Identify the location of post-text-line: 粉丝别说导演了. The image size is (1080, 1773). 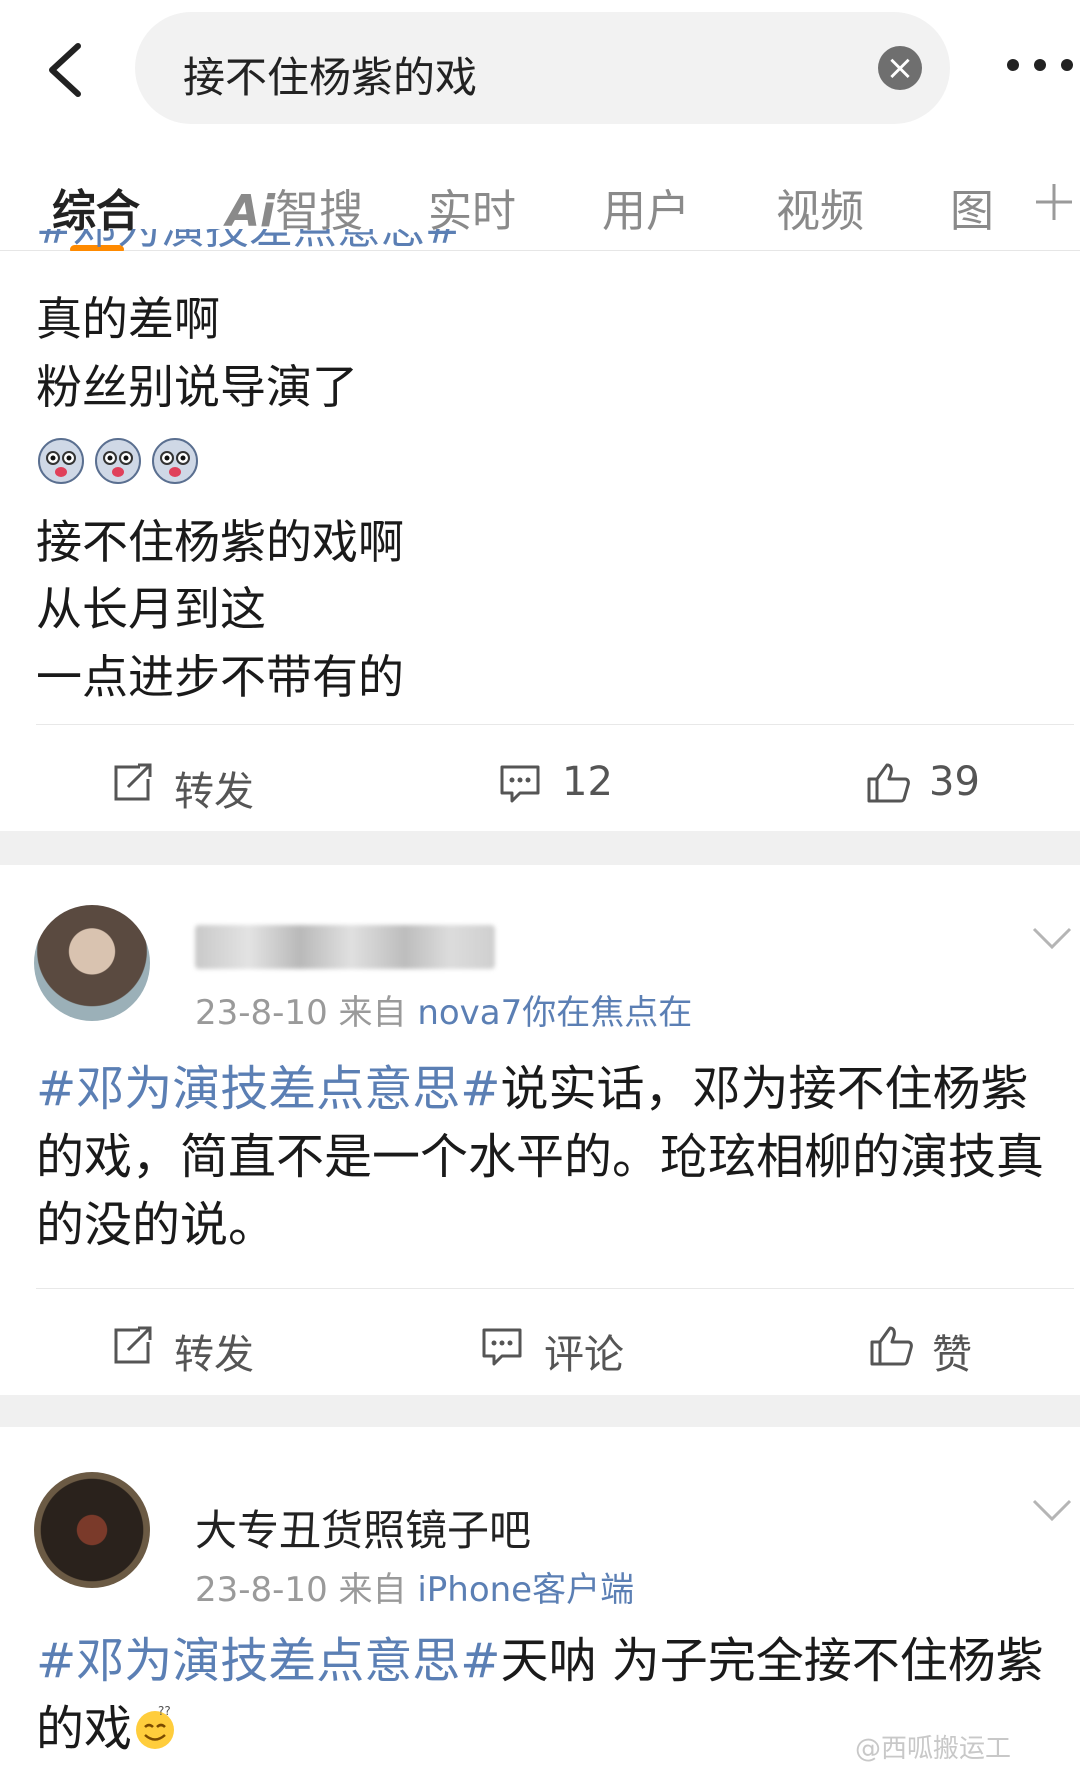
(197, 387).